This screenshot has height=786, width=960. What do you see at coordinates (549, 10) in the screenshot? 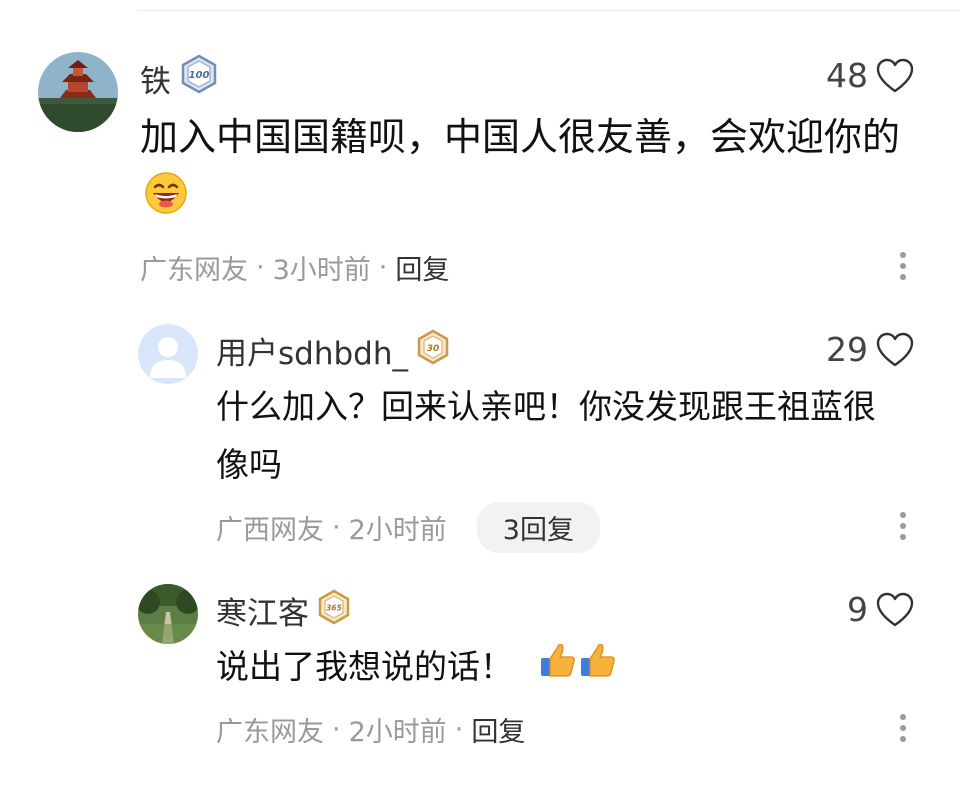
I see `top-divider` at bounding box center [549, 10].